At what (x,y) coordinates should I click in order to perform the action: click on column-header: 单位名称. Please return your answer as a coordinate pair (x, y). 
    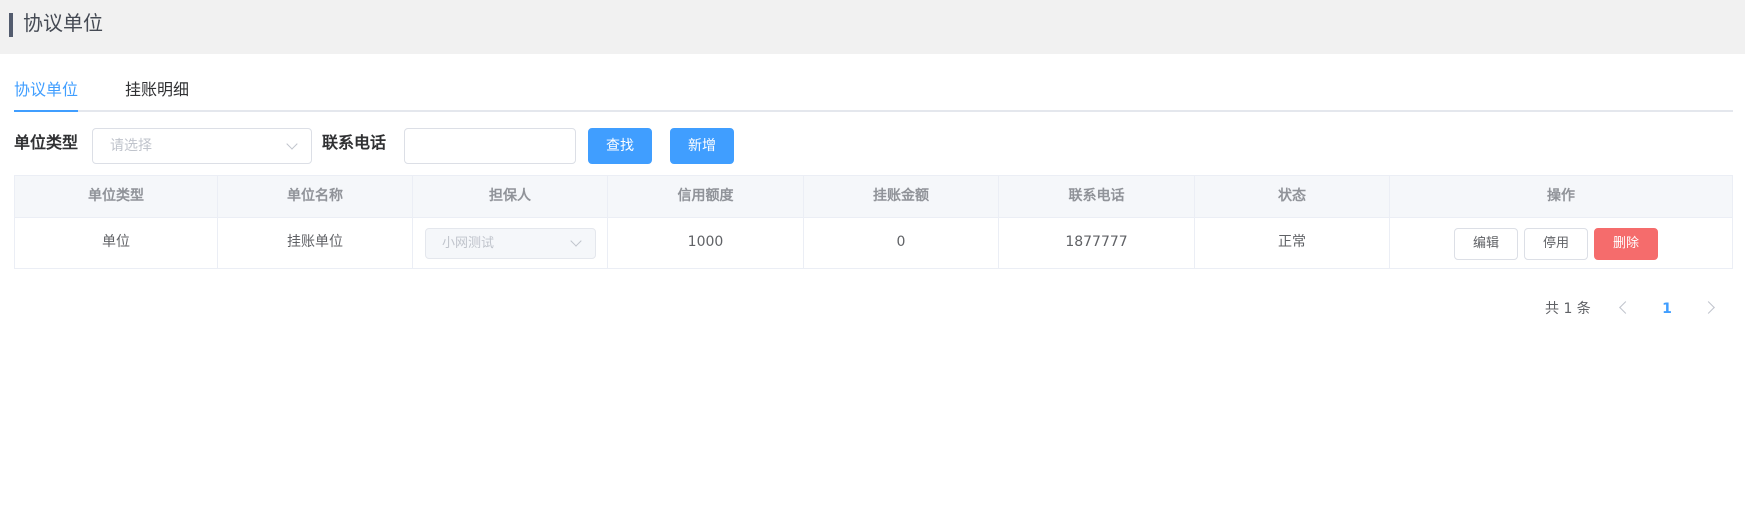
    Looking at the image, I should click on (315, 196).